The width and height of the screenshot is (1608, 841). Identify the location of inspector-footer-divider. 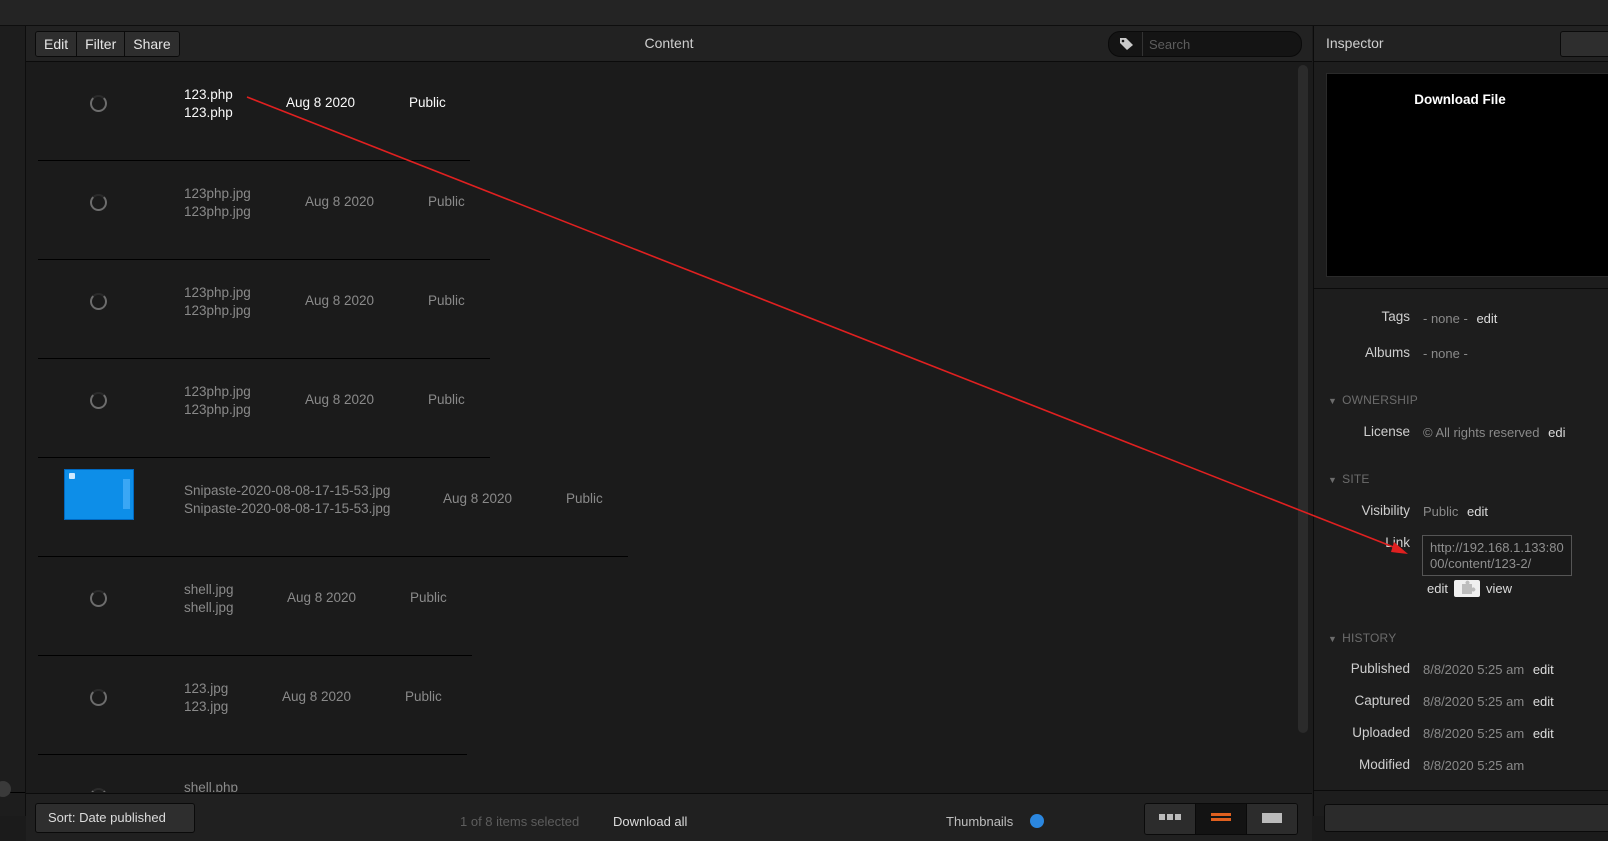
(1461, 790).